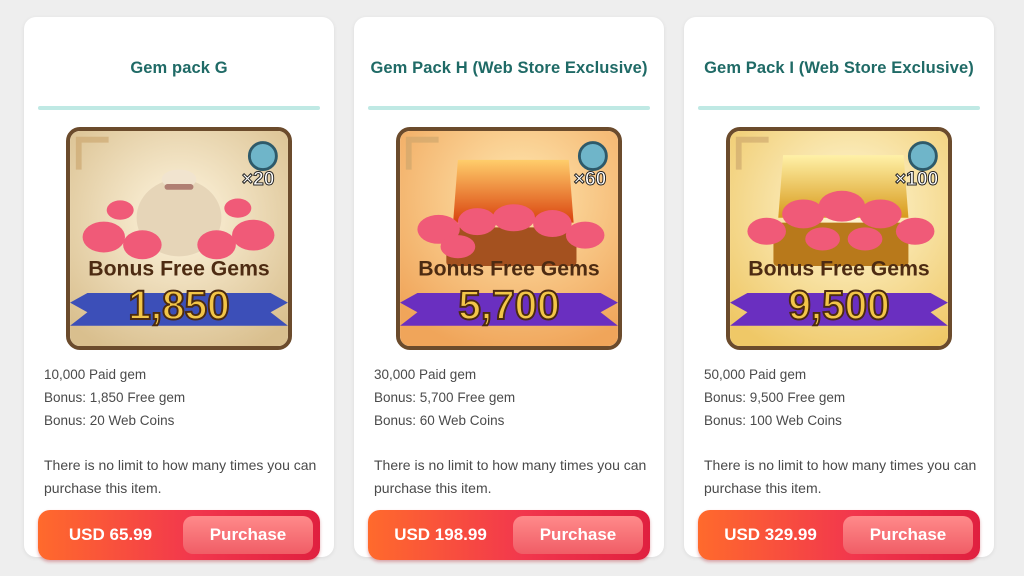  Describe the element at coordinates (439, 420) in the screenshot. I see `bonus-coins-line: Bonus: 60 Web Coins` at that location.